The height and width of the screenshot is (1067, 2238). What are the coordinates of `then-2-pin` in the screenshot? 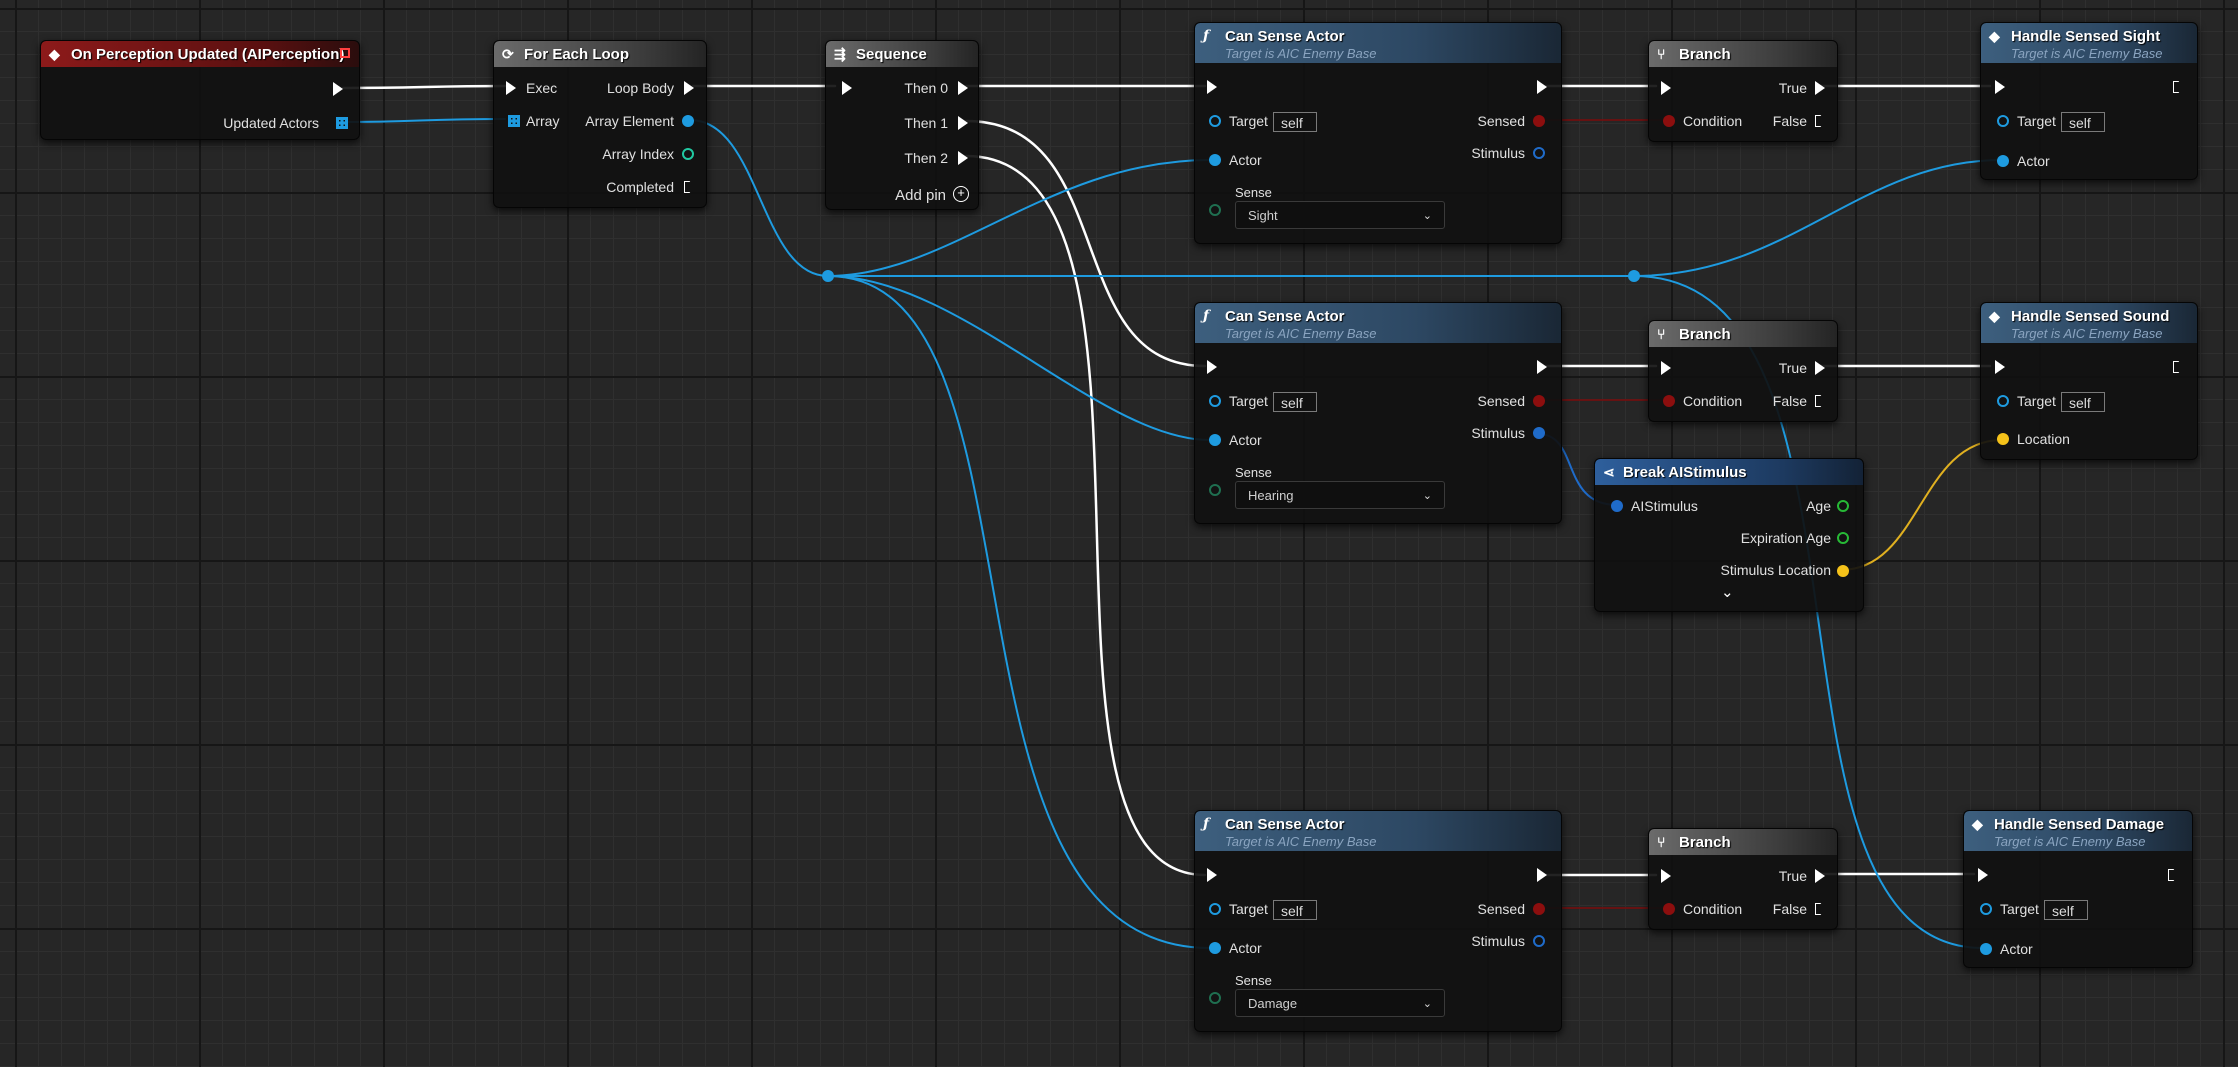 It's located at (963, 158).